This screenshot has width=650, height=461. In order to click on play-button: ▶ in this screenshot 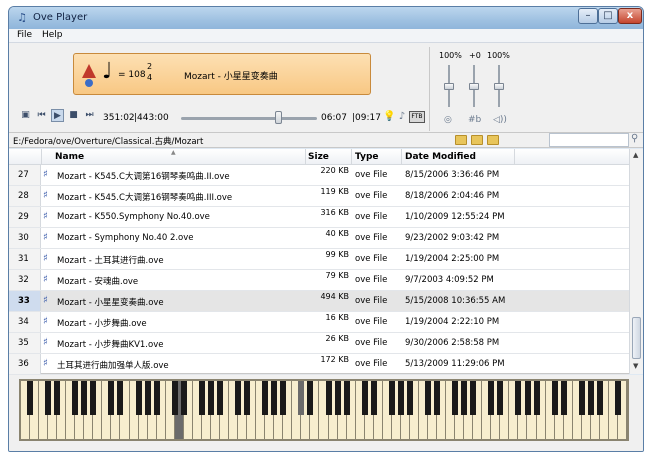, I will do `click(57, 115)`.